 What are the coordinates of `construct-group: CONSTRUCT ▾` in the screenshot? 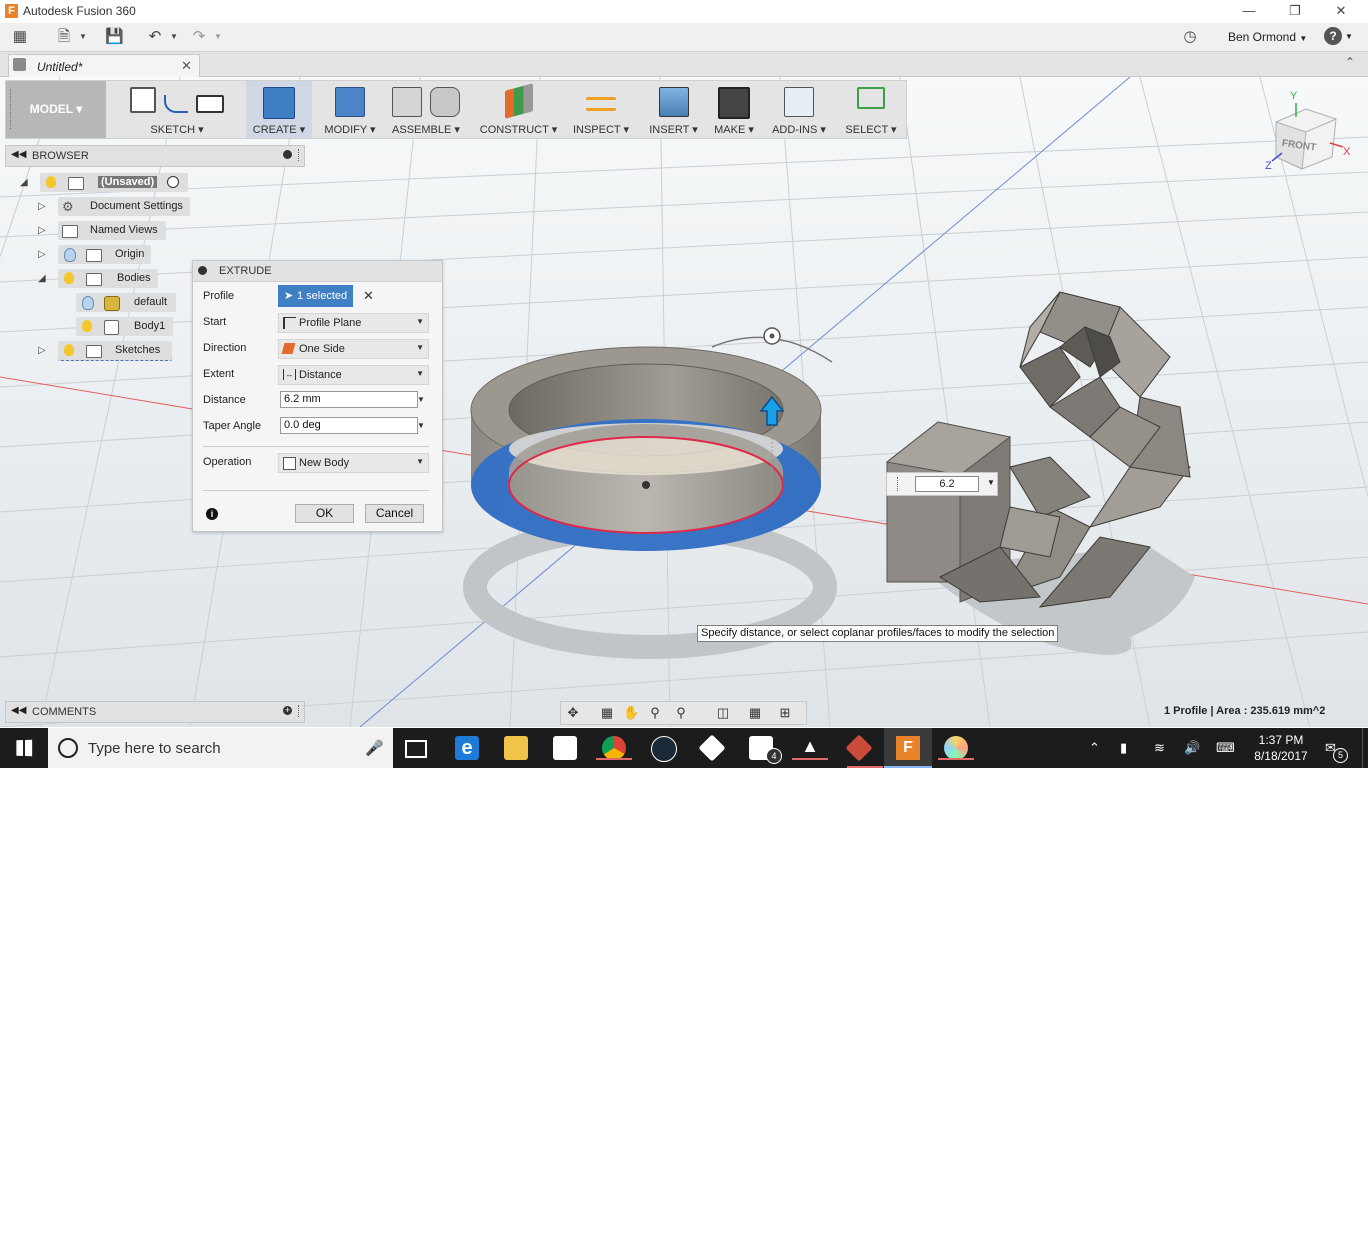 It's located at (518, 109).